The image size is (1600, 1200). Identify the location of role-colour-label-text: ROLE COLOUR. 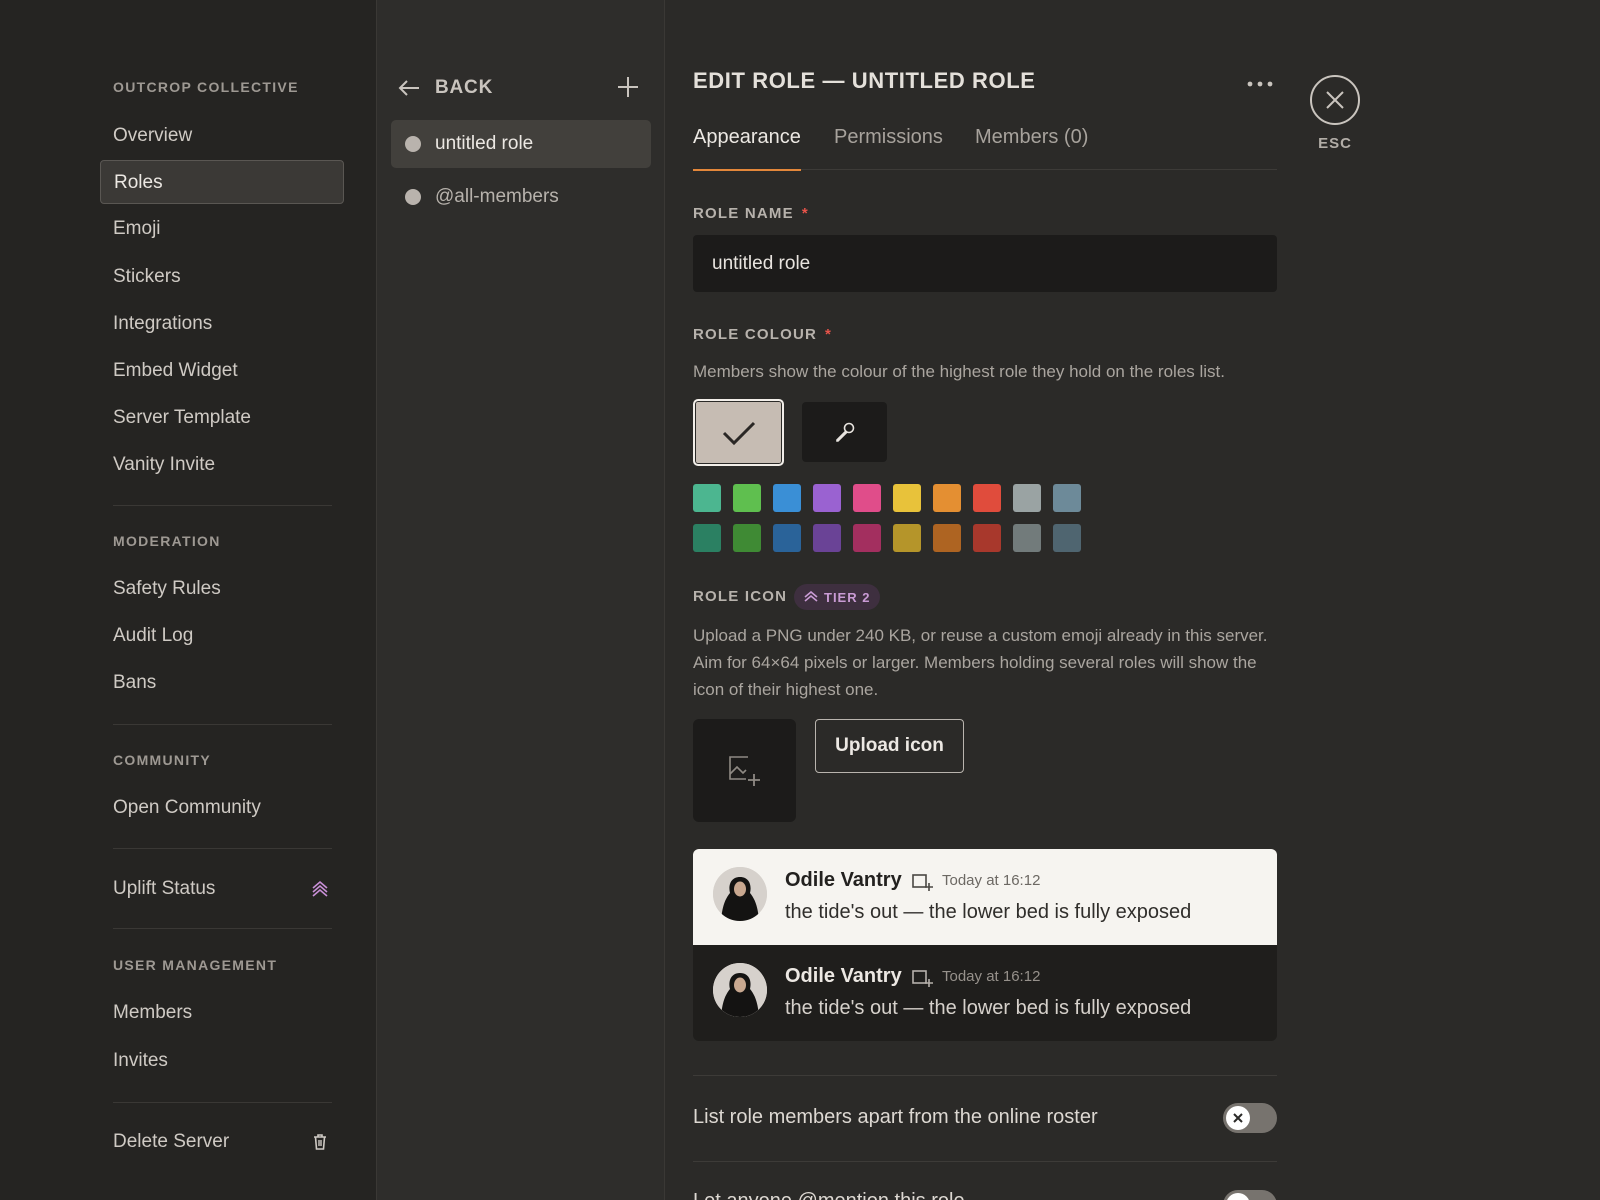
(755, 334).